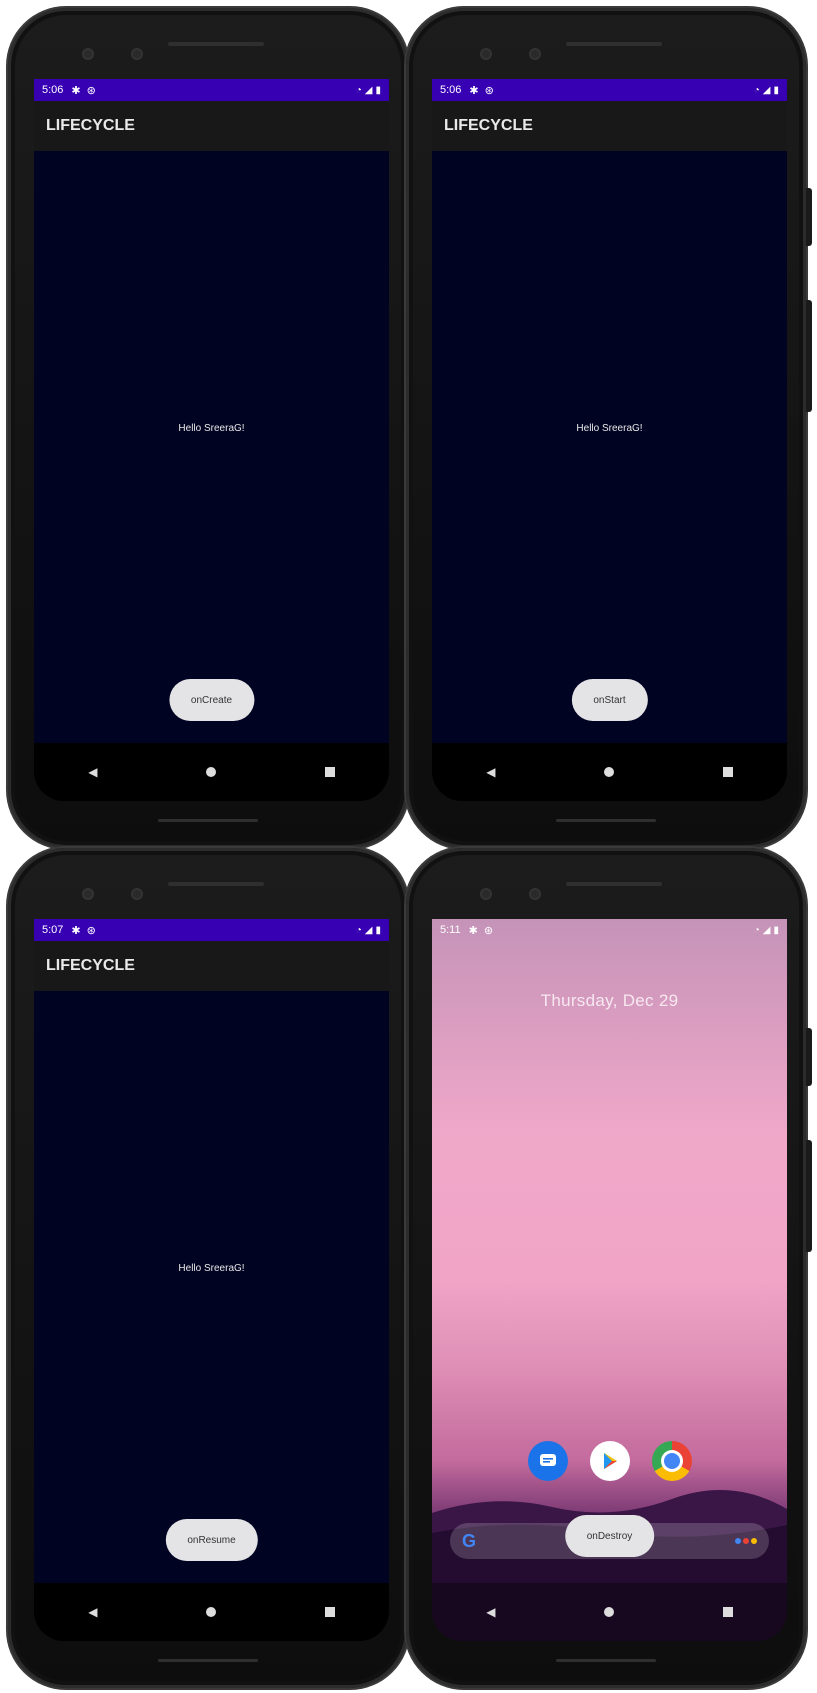  I want to click on play-store-icon, so click(609, 1461).